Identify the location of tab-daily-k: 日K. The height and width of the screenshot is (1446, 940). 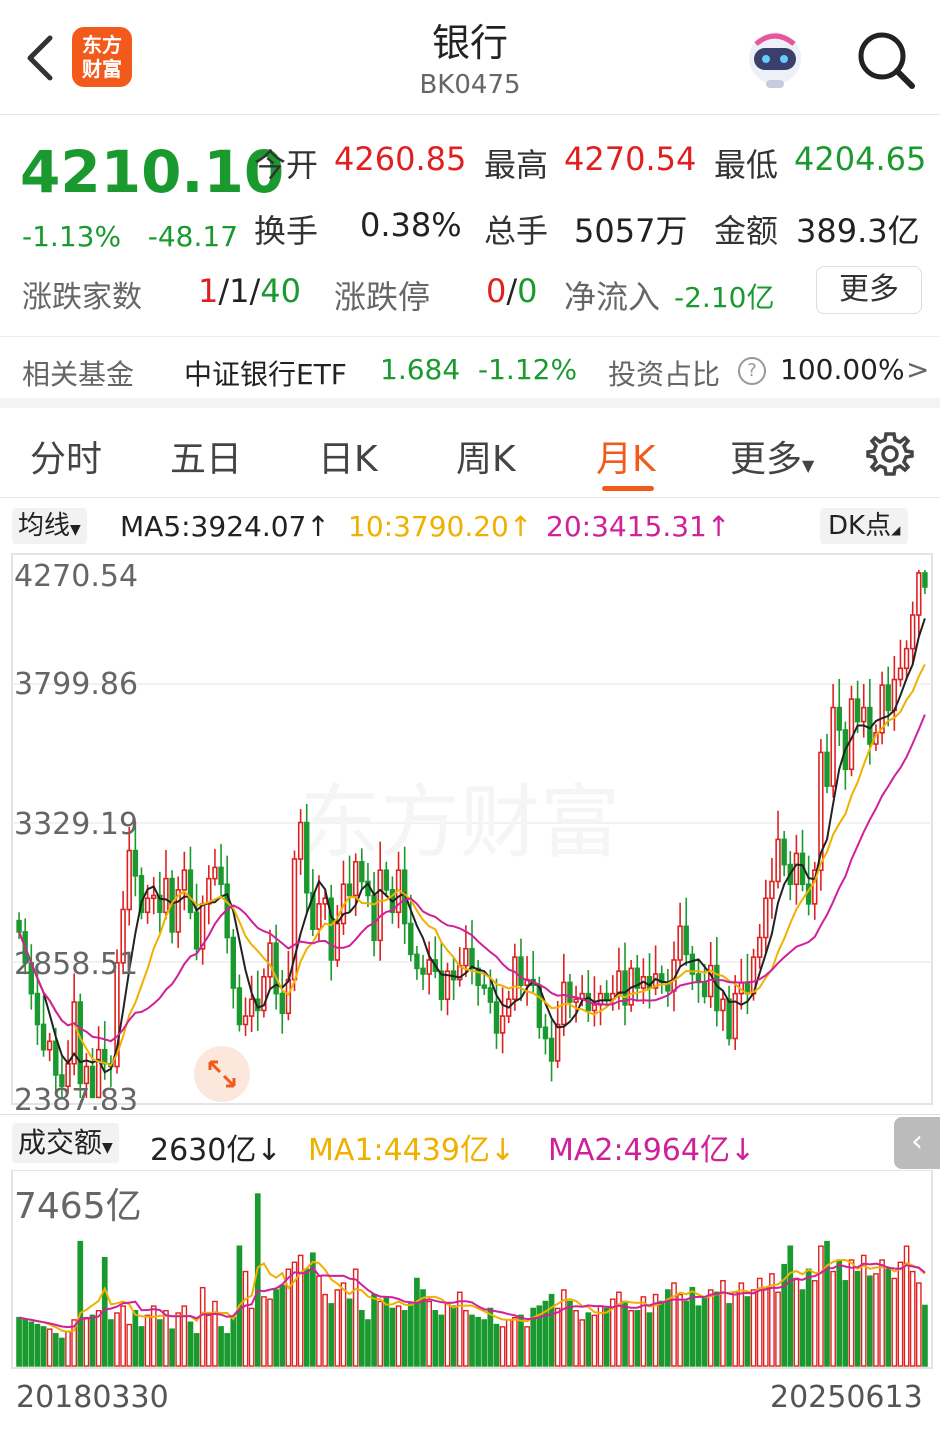
(348, 456).